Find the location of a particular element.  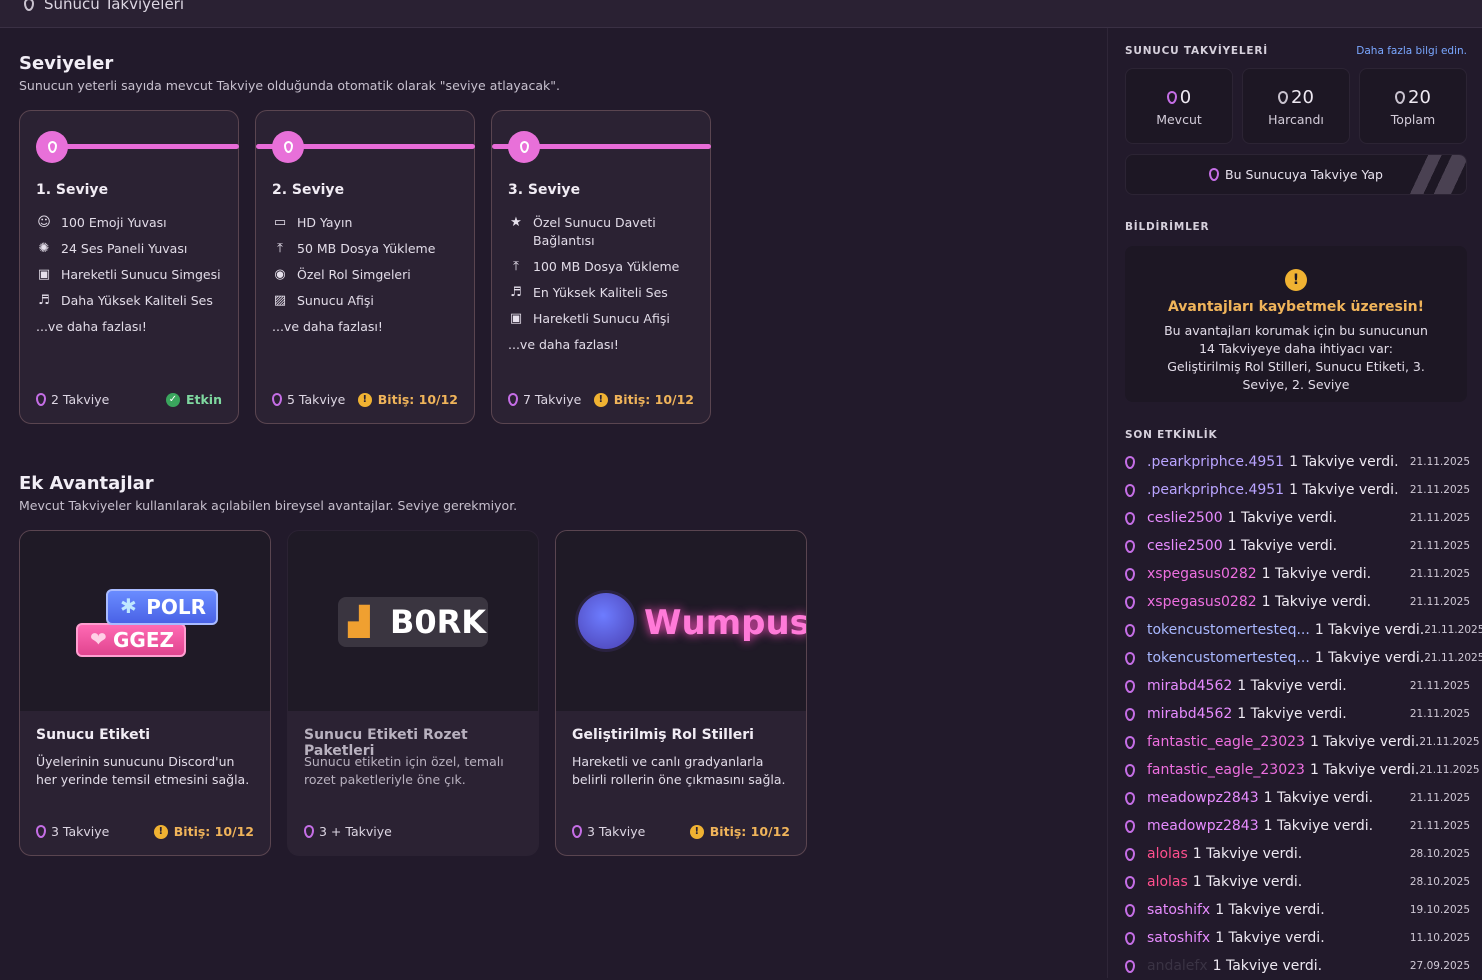

upload-icon: ⤒ is located at coordinates (280, 248).